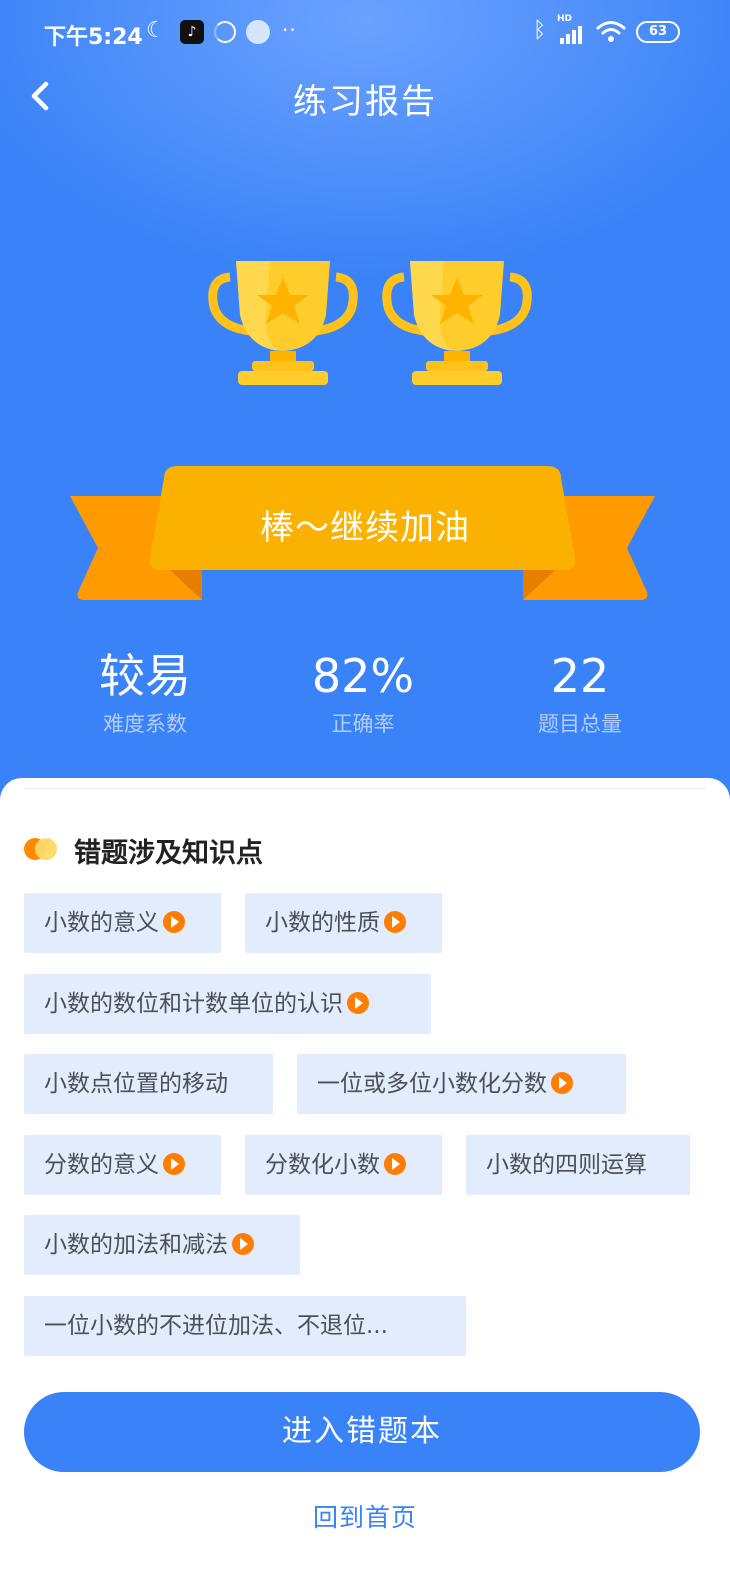 The height and width of the screenshot is (1582, 730). What do you see at coordinates (93, 37) in the screenshot?
I see `status-time: 下午5:24` at bounding box center [93, 37].